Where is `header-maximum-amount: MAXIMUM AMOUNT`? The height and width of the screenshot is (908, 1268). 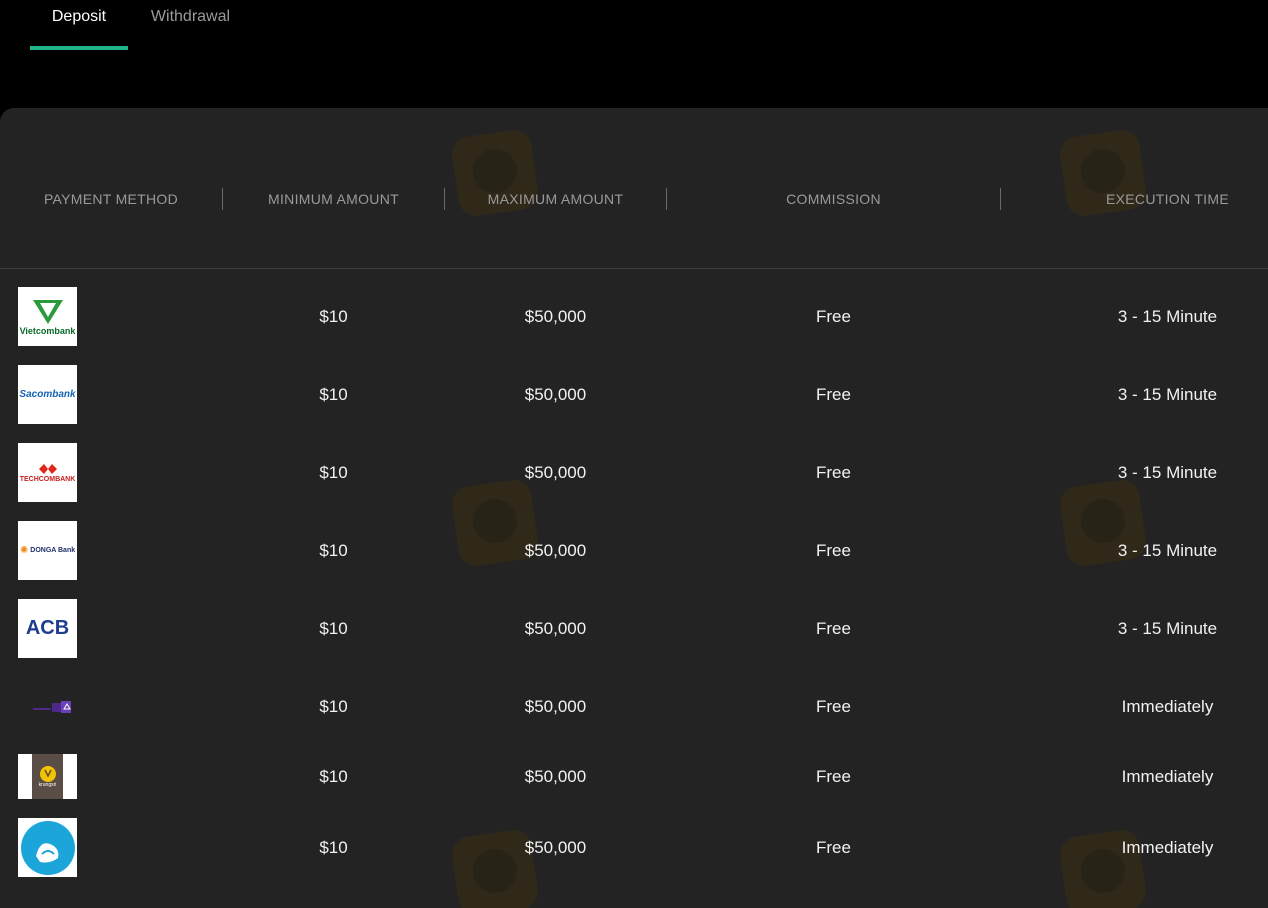
header-maximum-amount: MAXIMUM AMOUNT is located at coordinates (555, 199).